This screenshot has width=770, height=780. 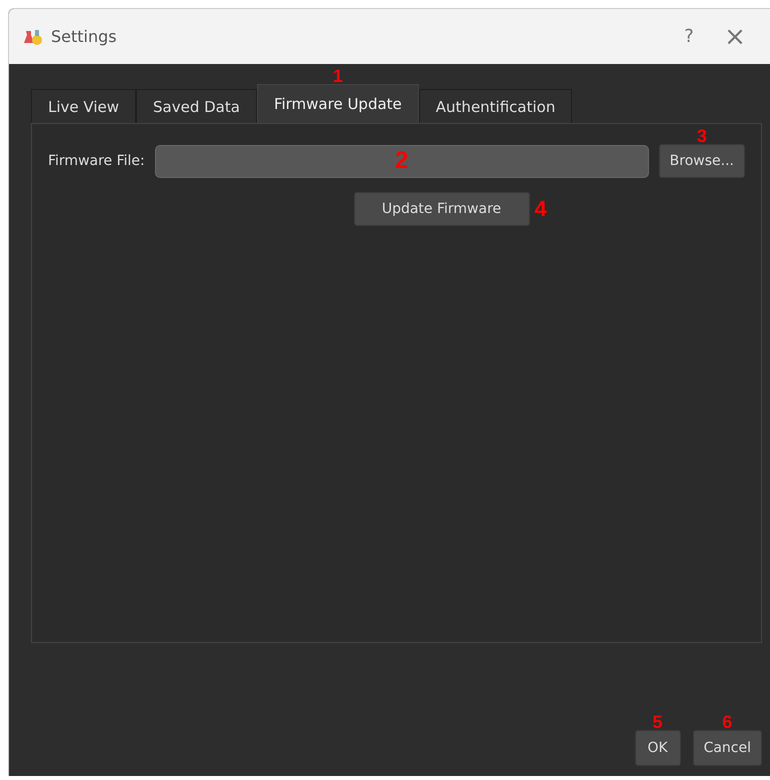 I want to click on window-title: Settings, so click(x=84, y=36).